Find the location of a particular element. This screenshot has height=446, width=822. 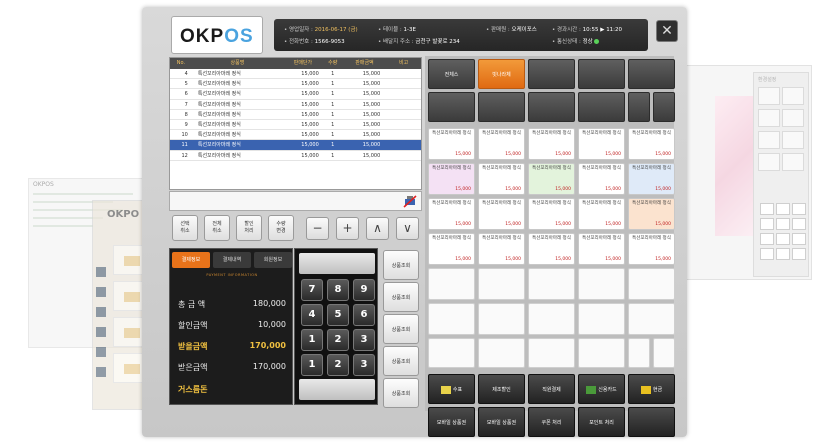

tab-payment-history: 결제내역 is located at coordinates (232, 260).